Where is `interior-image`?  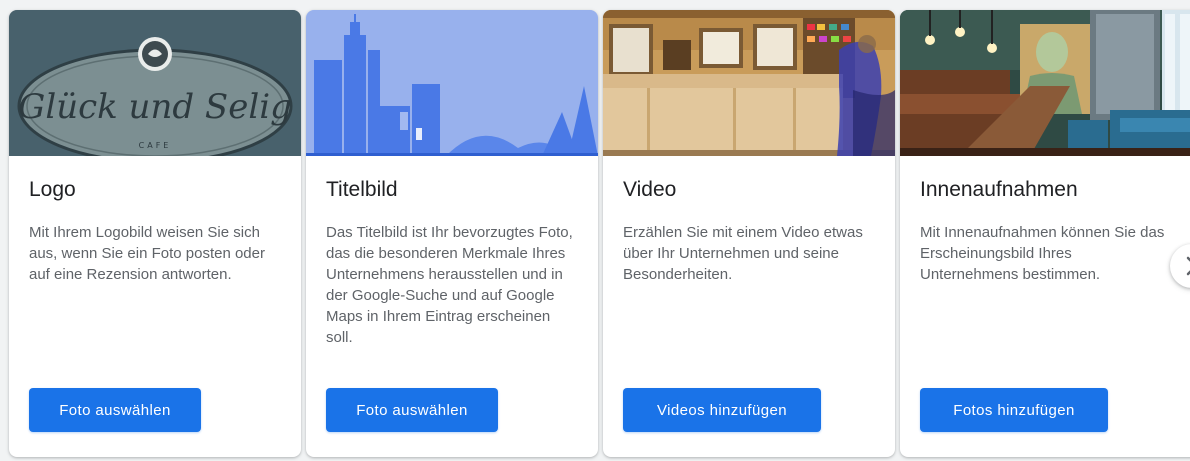
interior-image is located at coordinates (1045, 83).